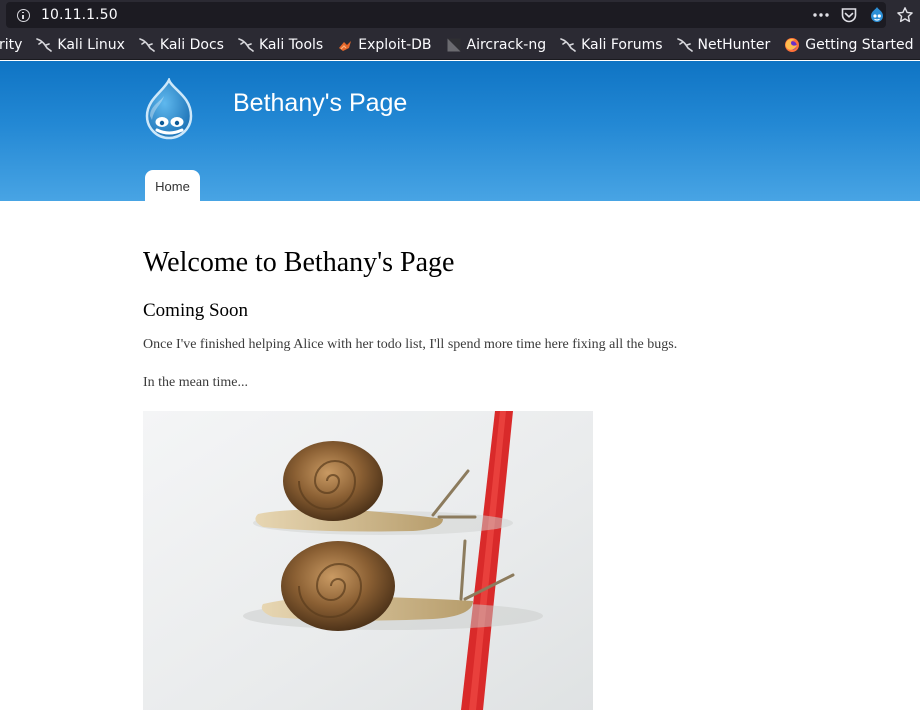 The height and width of the screenshot is (716, 920). What do you see at coordinates (506, 44) in the screenshot?
I see `bookmark-label: Aircrack-ng` at bounding box center [506, 44].